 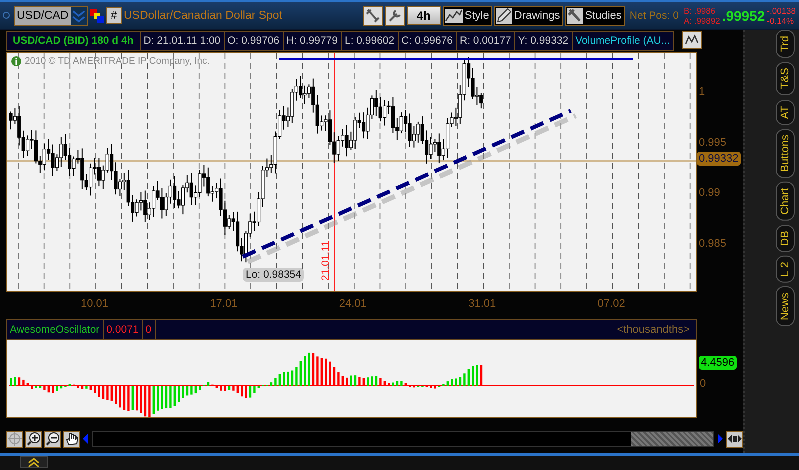 I want to click on study-name: AwesomeOscillator, so click(x=55, y=329).